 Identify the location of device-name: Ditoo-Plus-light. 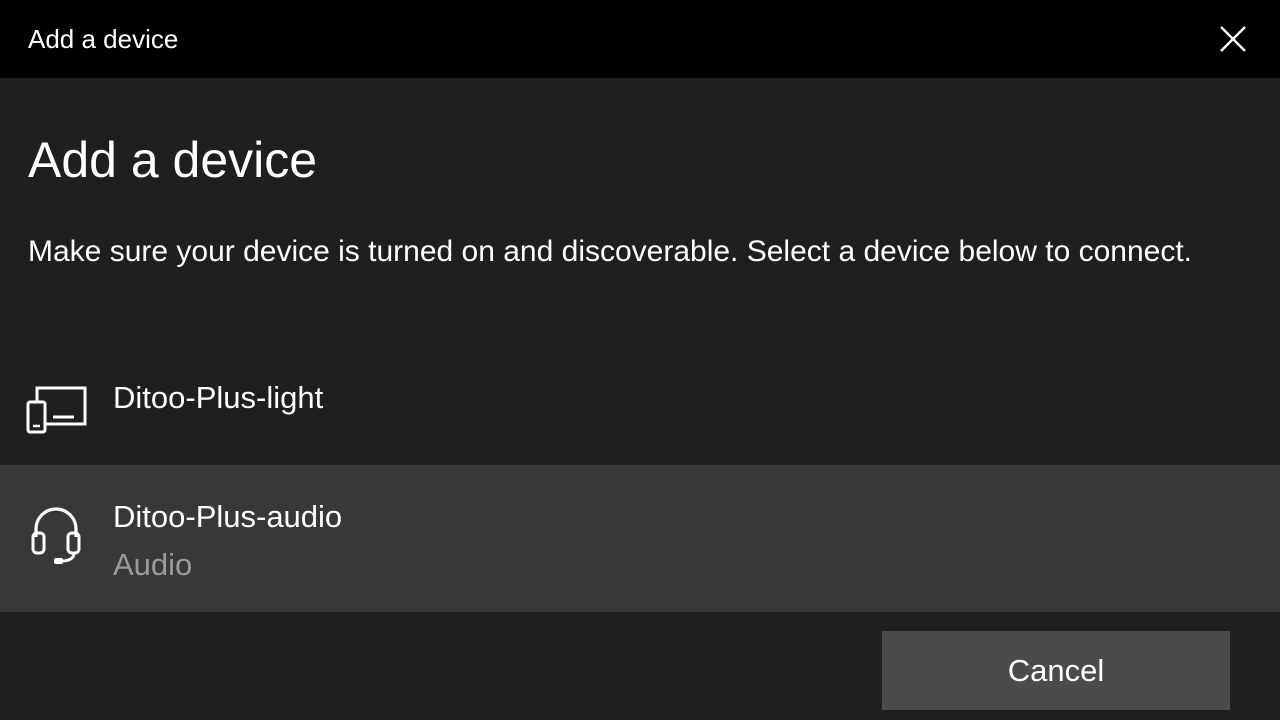
(218, 397).